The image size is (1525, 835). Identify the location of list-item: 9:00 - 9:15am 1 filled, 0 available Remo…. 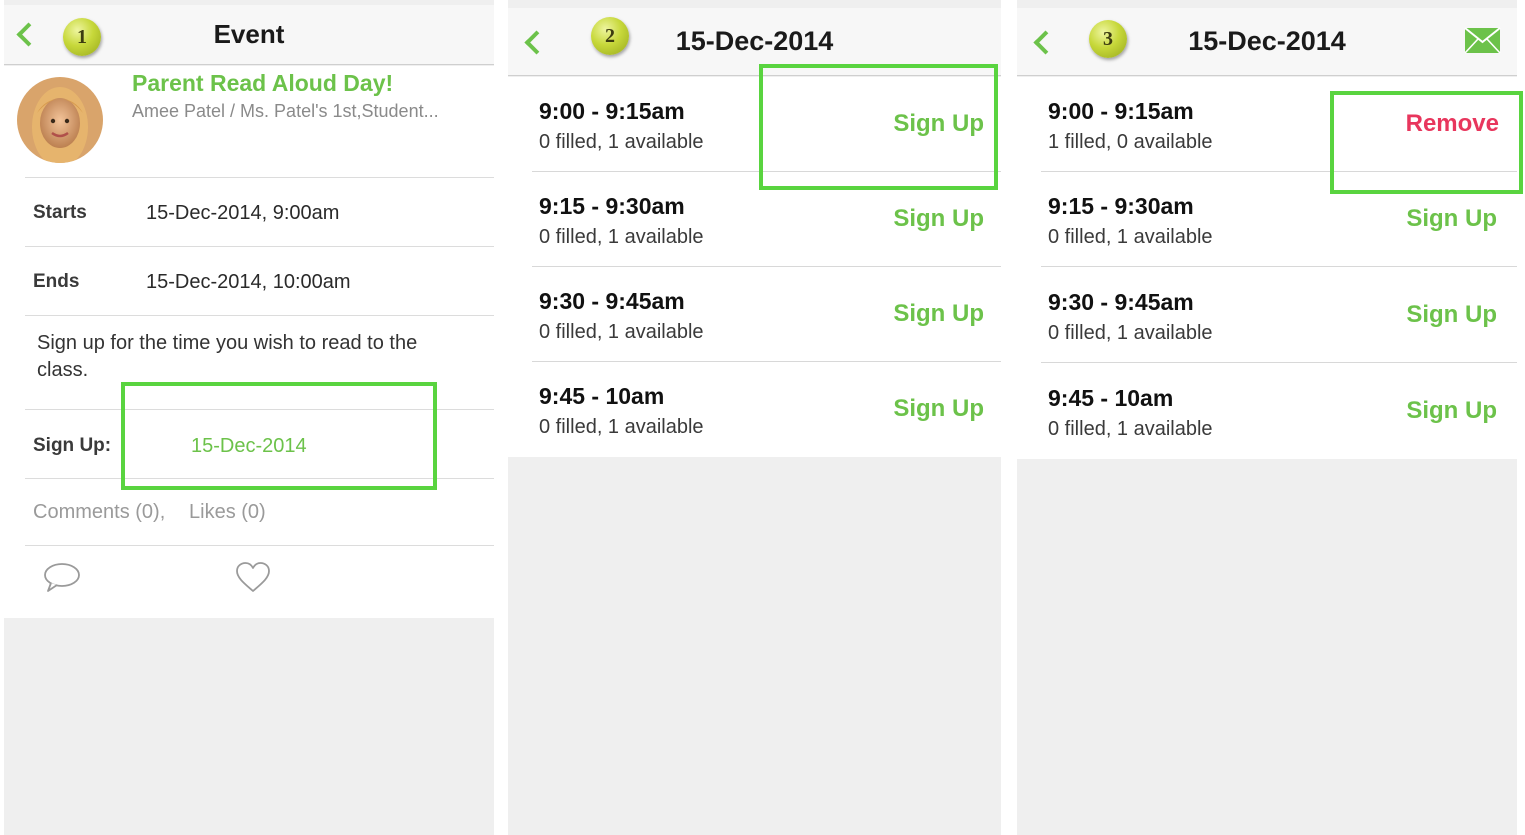
(1267, 124).